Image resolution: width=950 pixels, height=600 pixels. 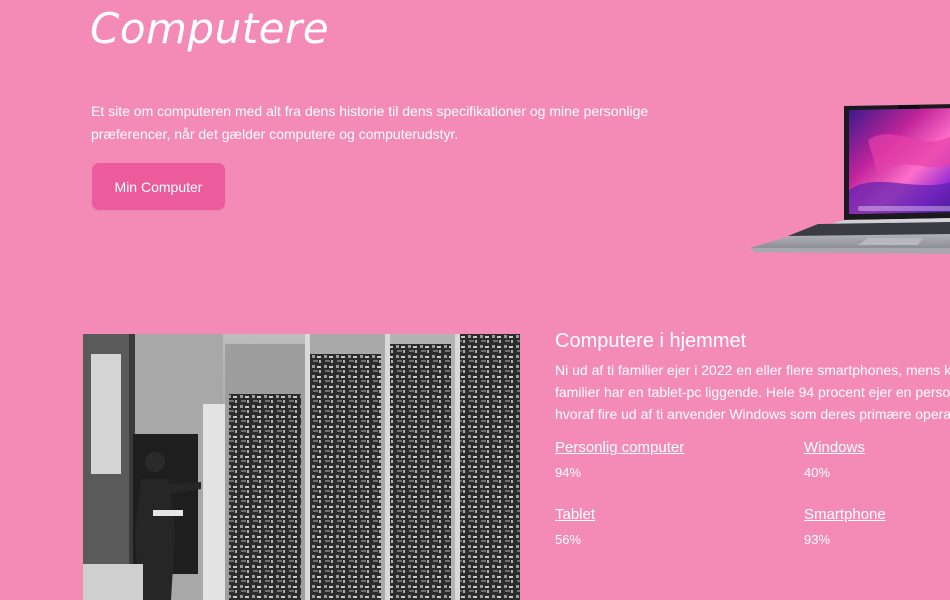 What do you see at coordinates (651, 341) in the screenshot?
I see `section-title: Computere i hjemmet` at bounding box center [651, 341].